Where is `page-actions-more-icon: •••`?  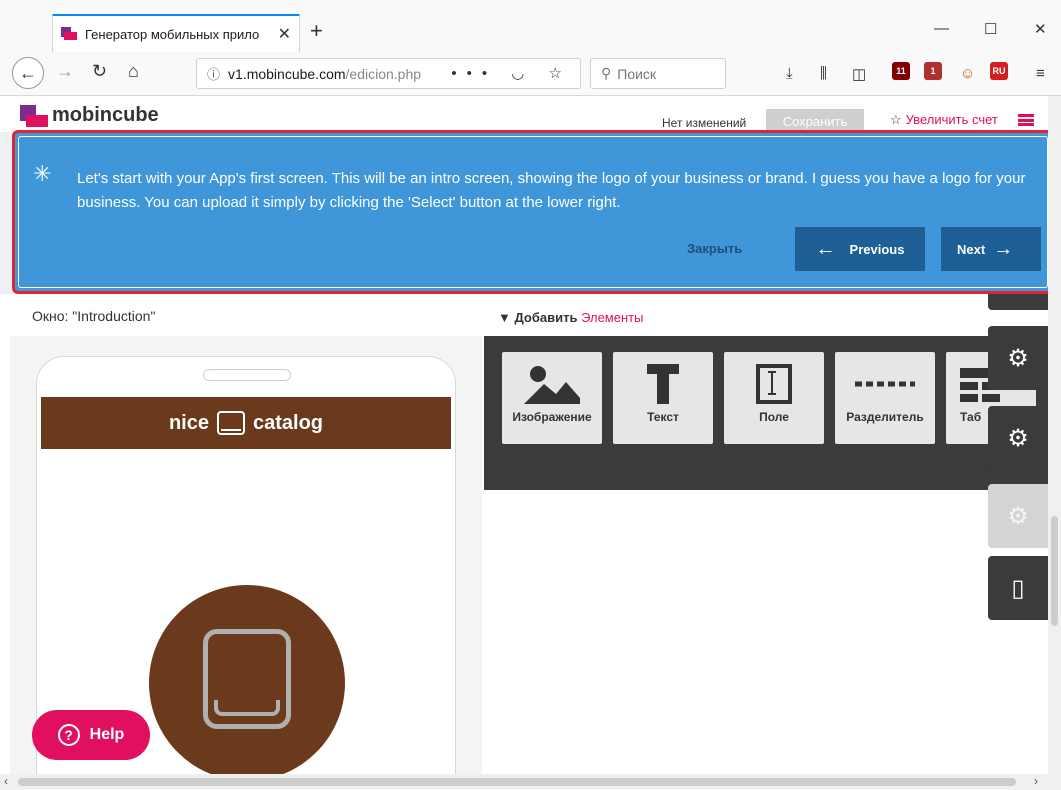 page-actions-more-icon: ••• is located at coordinates (474, 73).